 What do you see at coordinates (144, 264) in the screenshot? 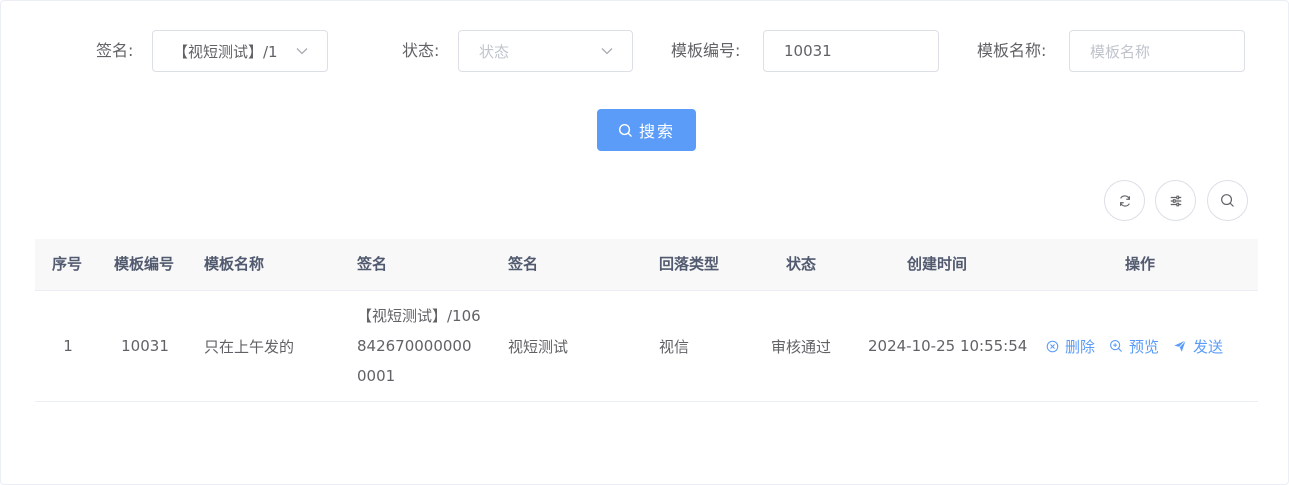
I see `column-header-template-id: 模板编号` at bounding box center [144, 264].